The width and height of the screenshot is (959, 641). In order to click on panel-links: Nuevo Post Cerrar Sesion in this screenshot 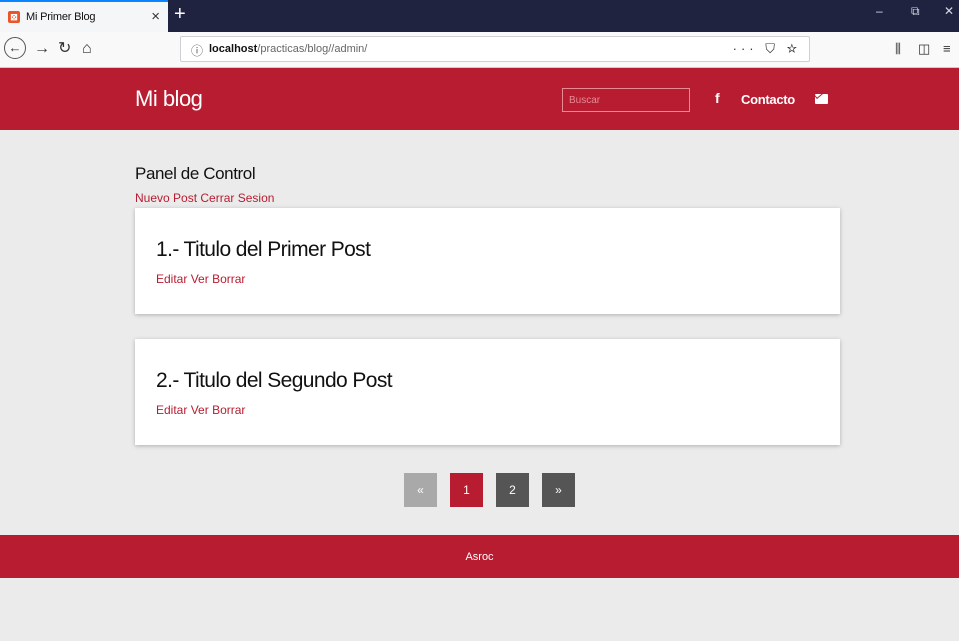, I will do `click(204, 198)`.